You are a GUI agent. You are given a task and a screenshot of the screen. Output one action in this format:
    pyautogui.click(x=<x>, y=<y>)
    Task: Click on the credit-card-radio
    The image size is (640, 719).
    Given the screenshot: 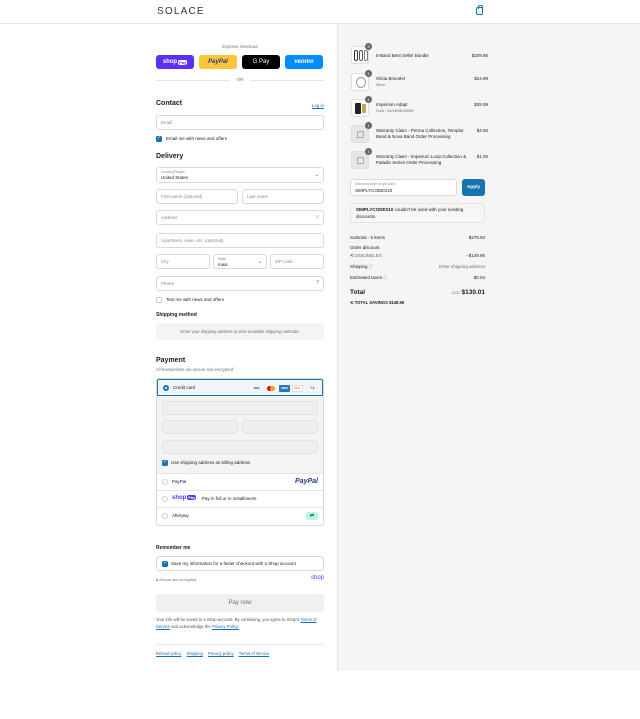 What is the action you would take?
    pyautogui.click(x=166, y=388)
    